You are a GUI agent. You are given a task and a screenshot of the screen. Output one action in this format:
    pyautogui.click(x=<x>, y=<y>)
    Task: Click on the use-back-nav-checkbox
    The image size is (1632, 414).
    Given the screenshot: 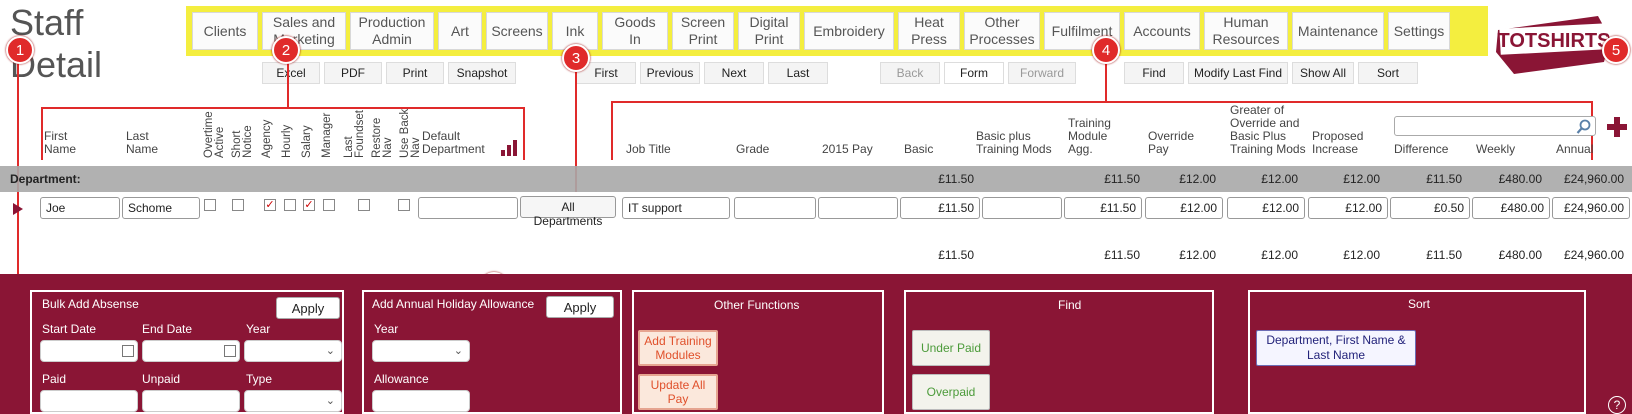 What is the action you would take?
    pyautogui.click(x=404, y=205)
    